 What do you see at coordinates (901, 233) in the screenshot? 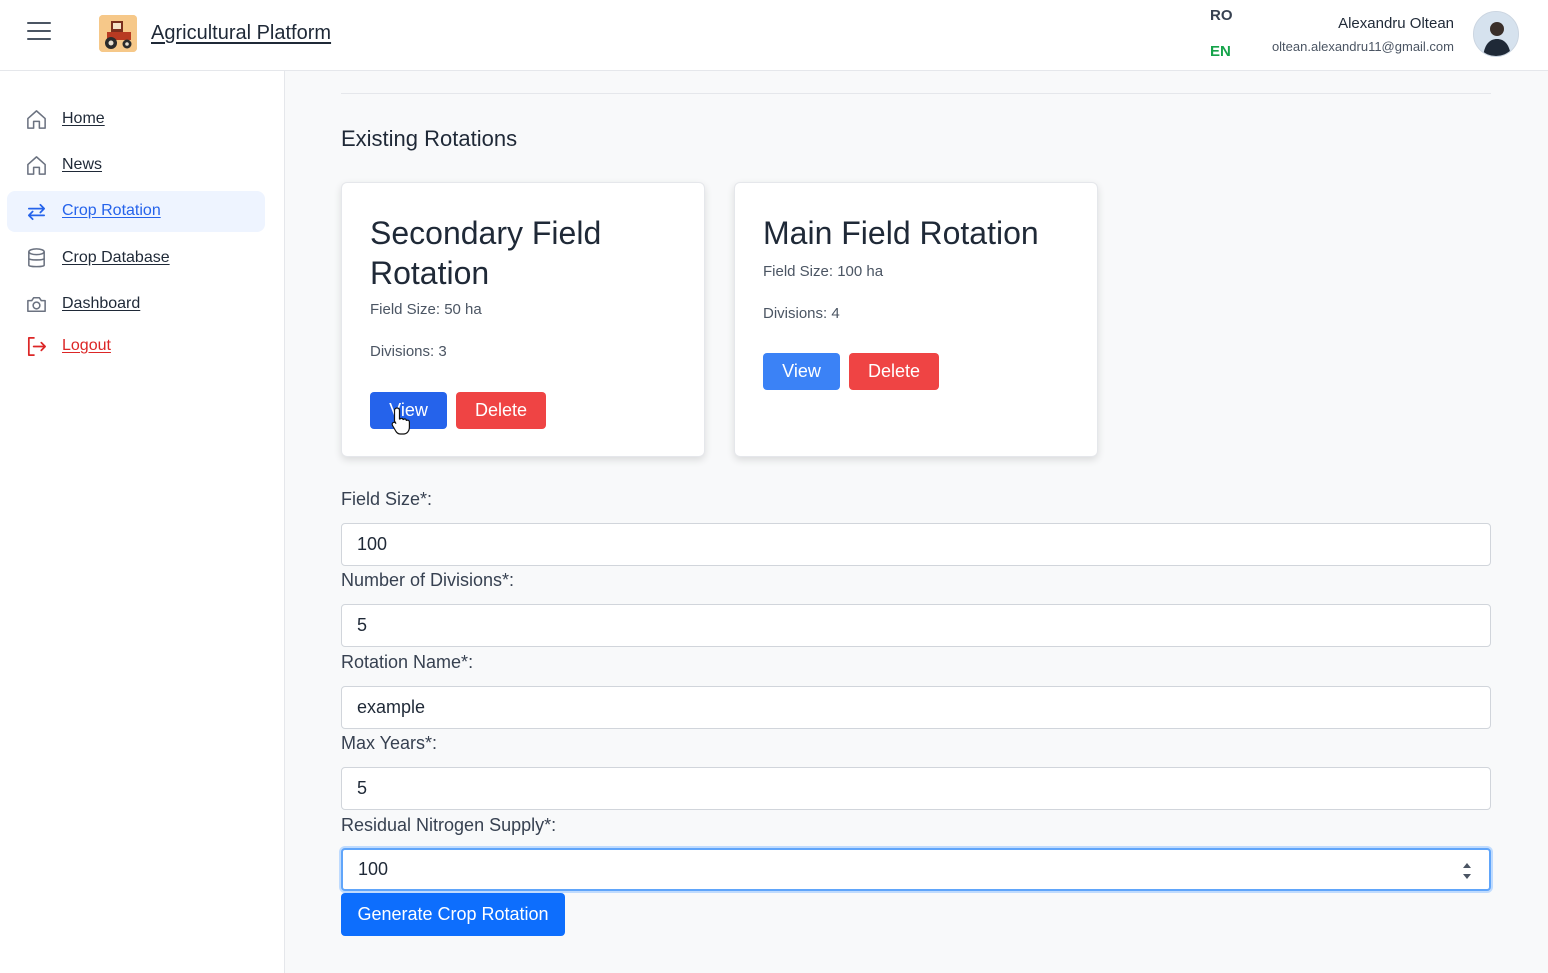
I see `rotation-card-title: Main Field Rotation` at bounding box center [901, 233].